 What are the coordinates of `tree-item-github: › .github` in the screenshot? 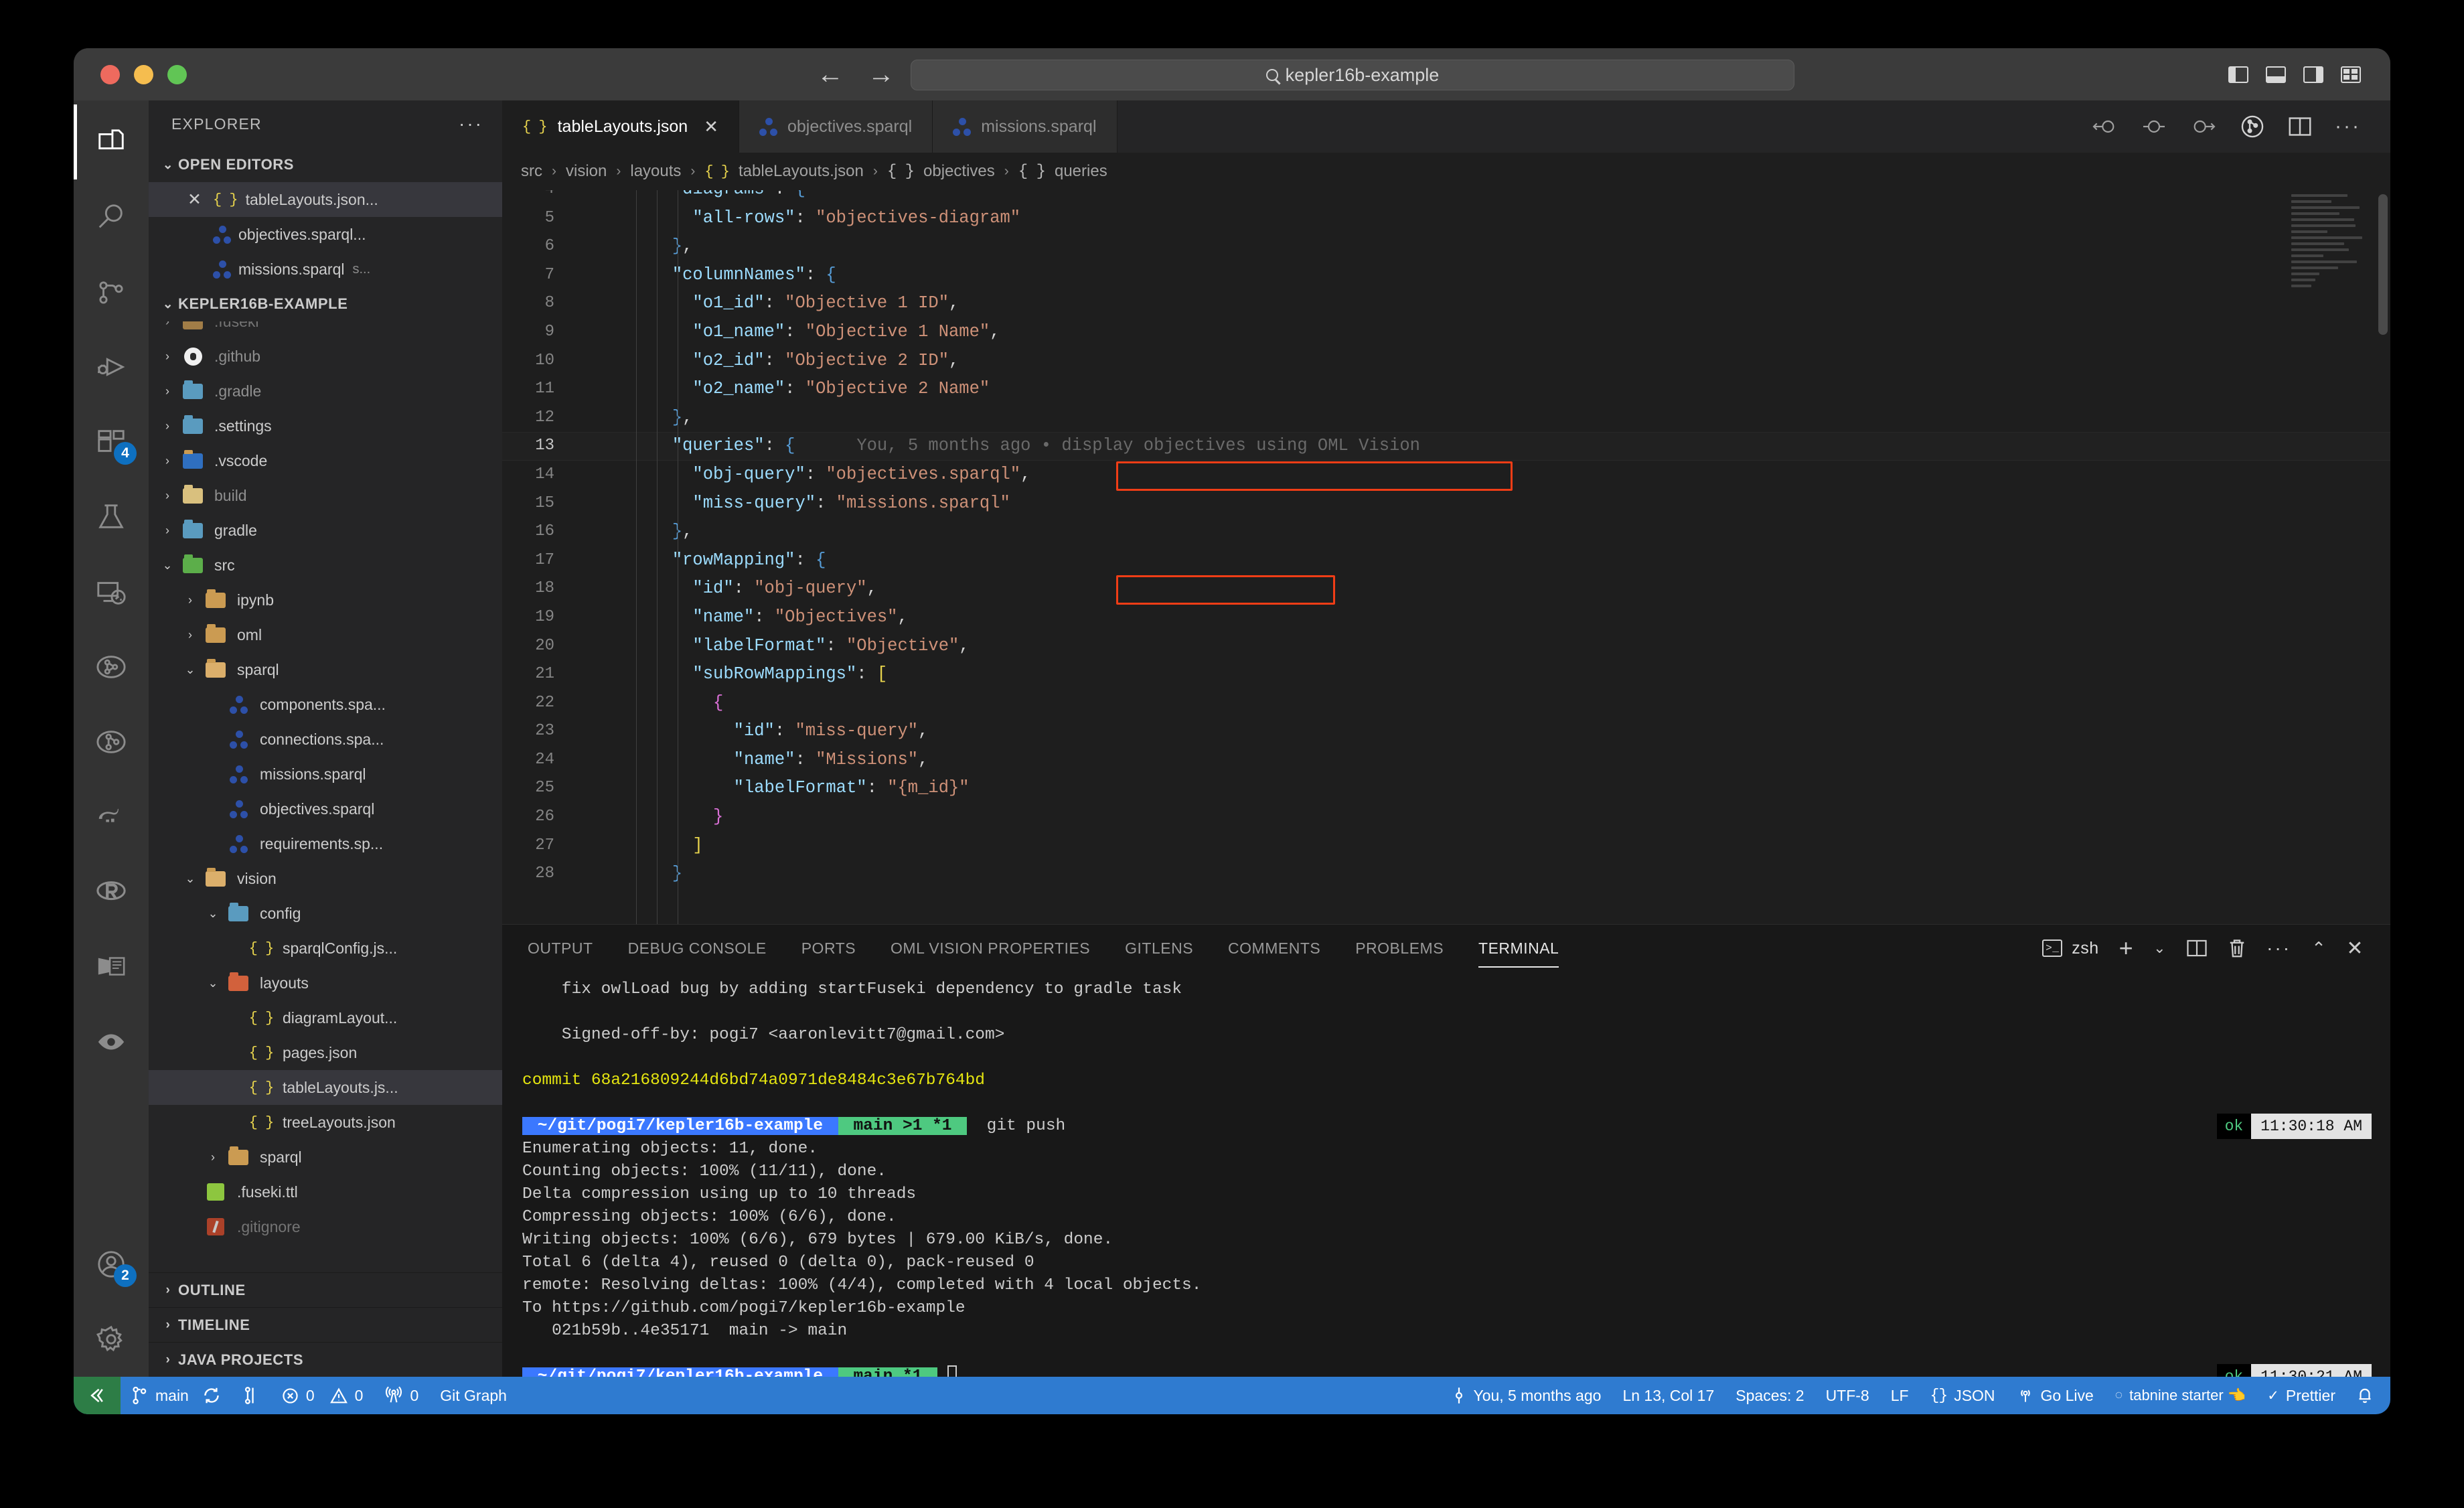 It's located at (325, 356).